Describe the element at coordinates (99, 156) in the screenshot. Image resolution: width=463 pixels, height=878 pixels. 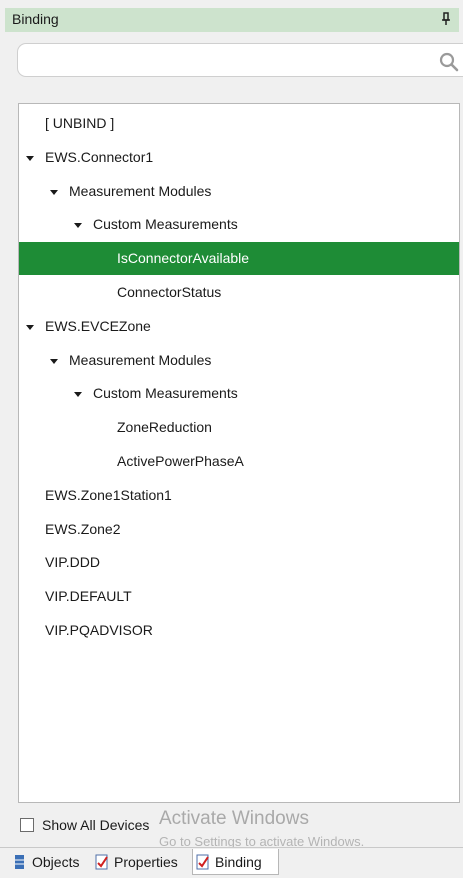
I see `tree-item-label: EWS.Connector1` at that location.